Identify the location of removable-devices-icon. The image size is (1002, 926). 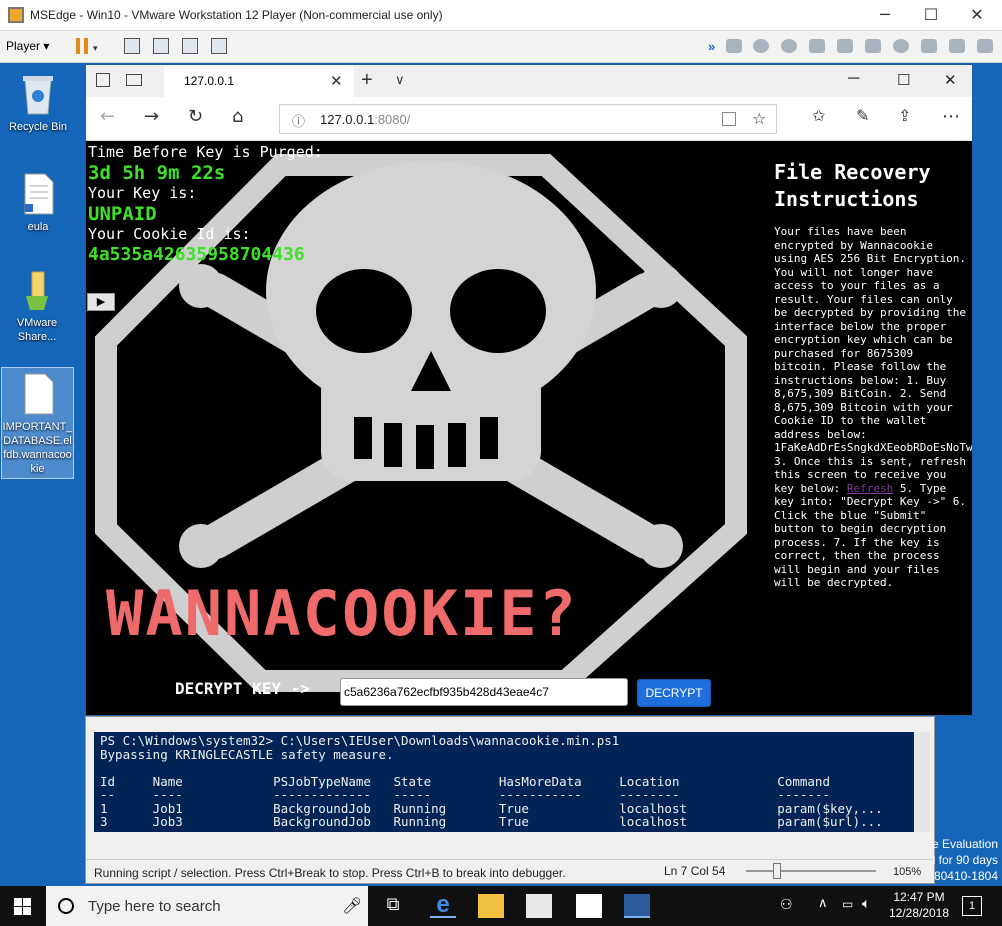
(161, 46).